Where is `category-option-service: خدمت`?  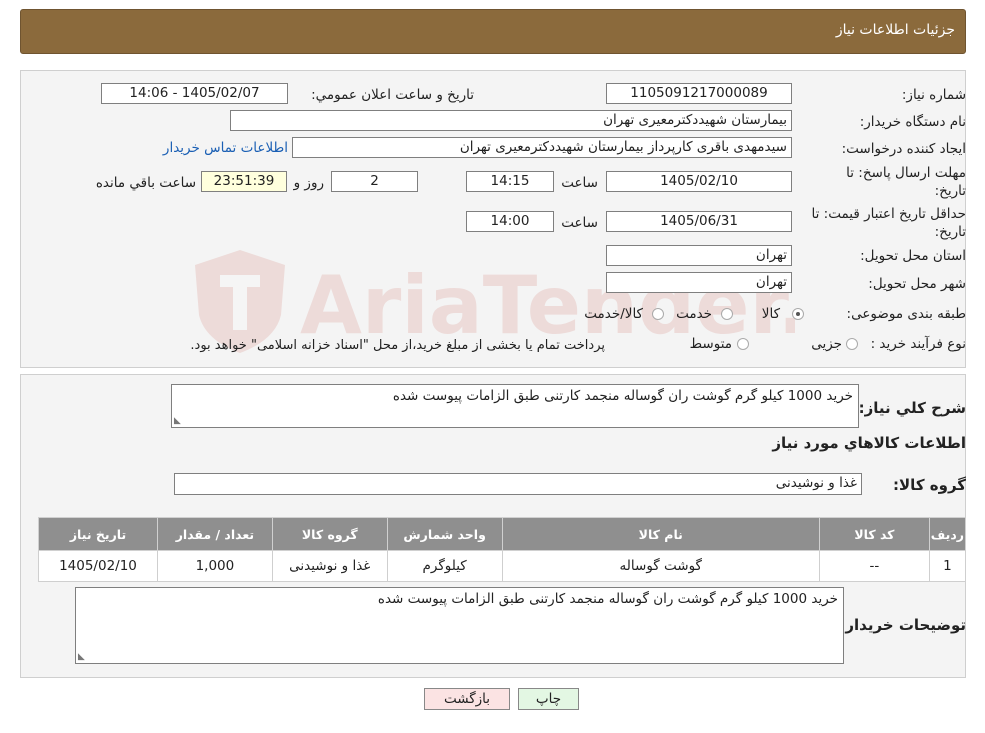
category-option-service: خدمت is located at coordinates (694, 314).